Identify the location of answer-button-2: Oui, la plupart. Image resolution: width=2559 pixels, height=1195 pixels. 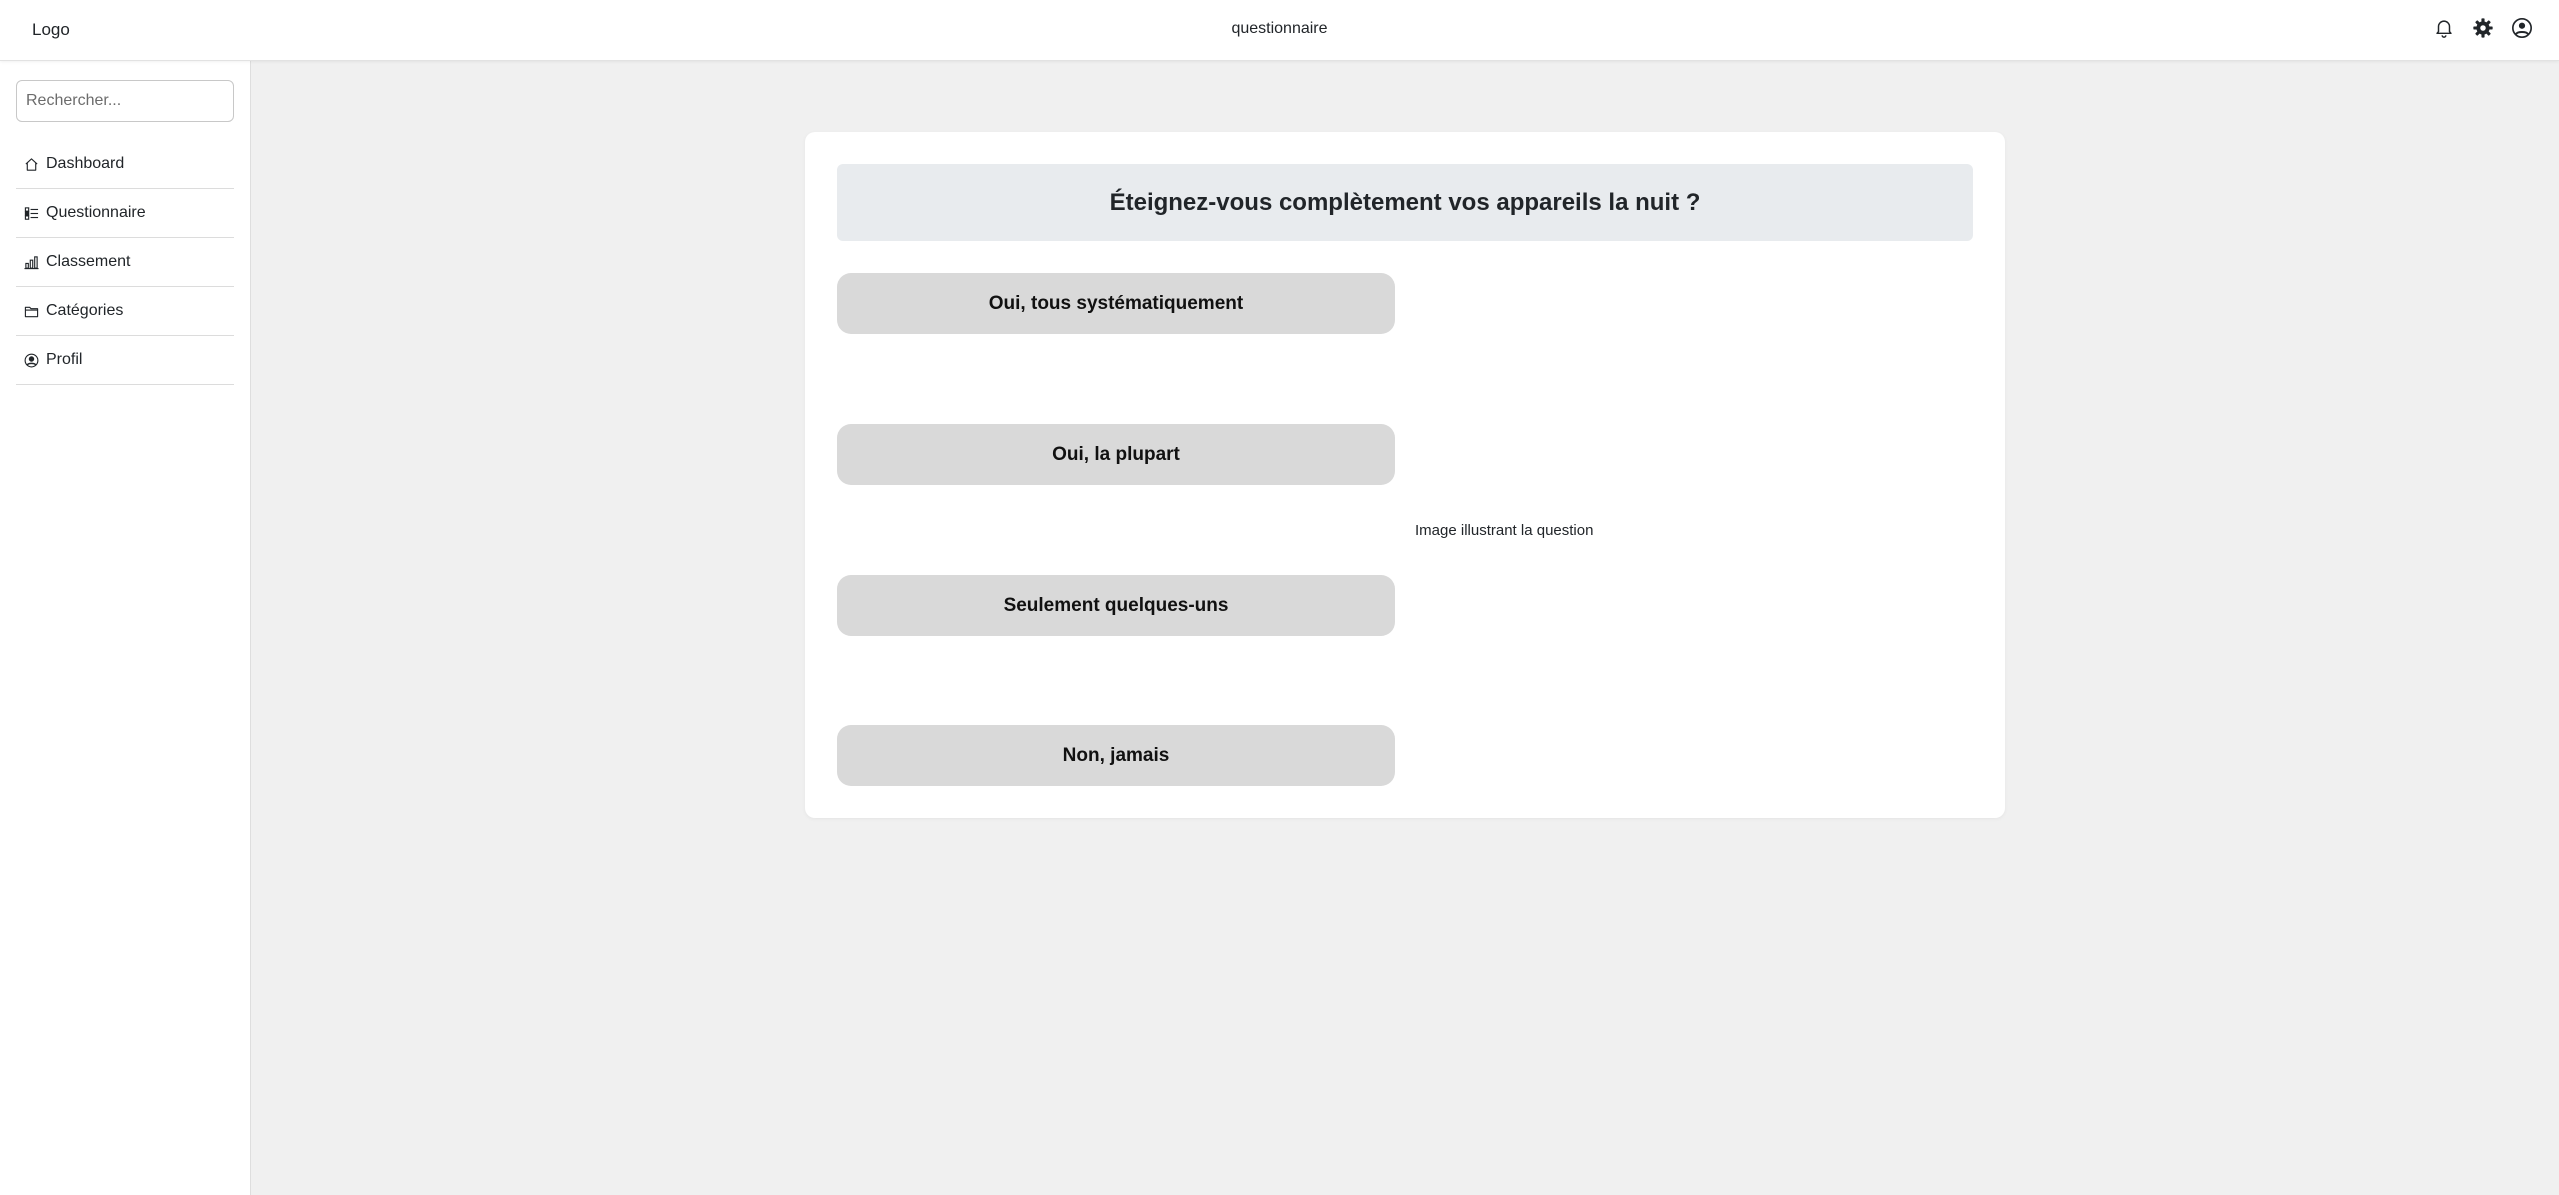
(1116, 454).